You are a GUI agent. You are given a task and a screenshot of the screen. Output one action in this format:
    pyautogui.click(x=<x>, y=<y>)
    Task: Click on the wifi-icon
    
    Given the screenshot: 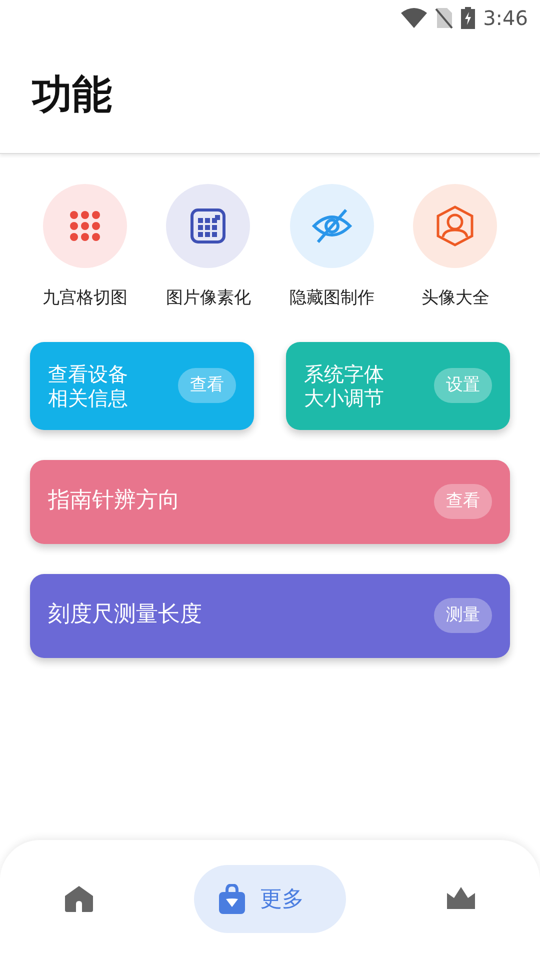 What is the action you would take?
    pyautogui.click(x=414, y=18)
    